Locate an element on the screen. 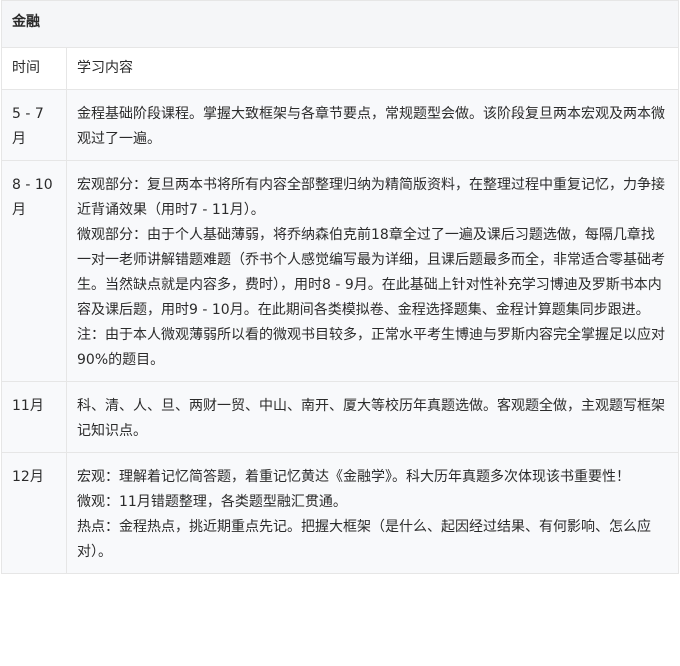  time-cell: 11月 is located at coordinates (34, 417).